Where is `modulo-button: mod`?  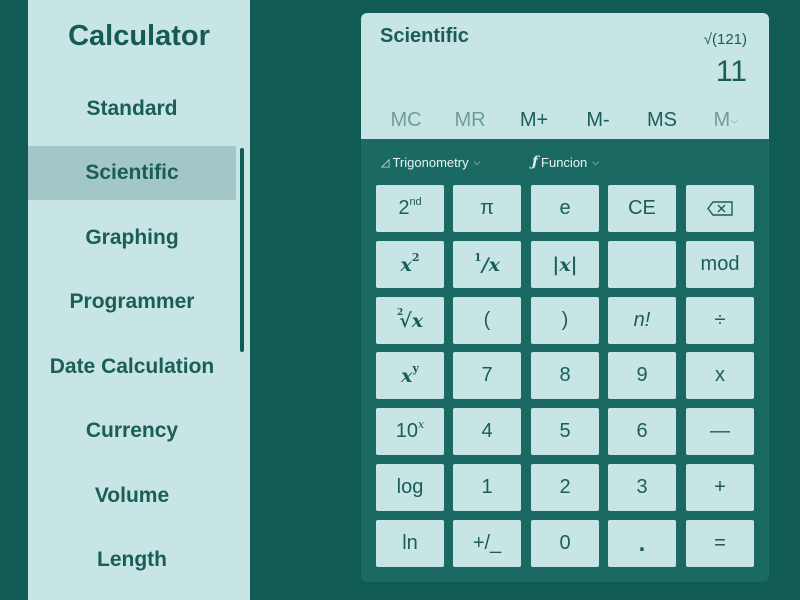 modulo-button: mod is located at coordinates (720, 264).